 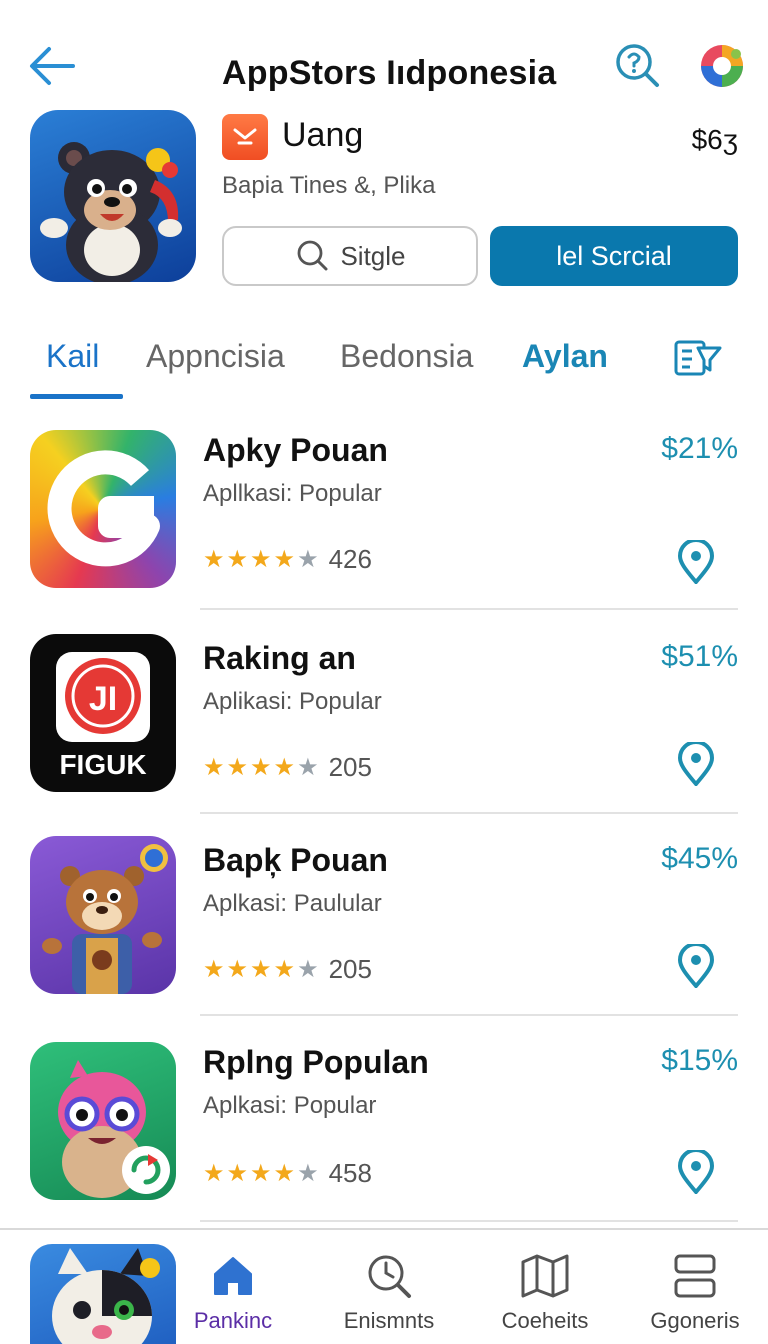 I want to click on rating-count: 205, so click(x=350, y=969).